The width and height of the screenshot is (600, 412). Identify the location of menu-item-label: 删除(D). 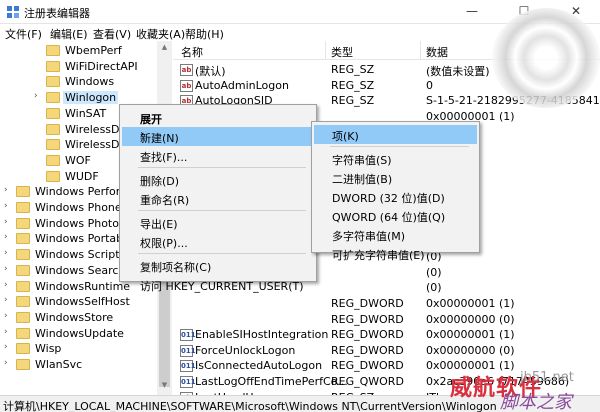
(160, 181).